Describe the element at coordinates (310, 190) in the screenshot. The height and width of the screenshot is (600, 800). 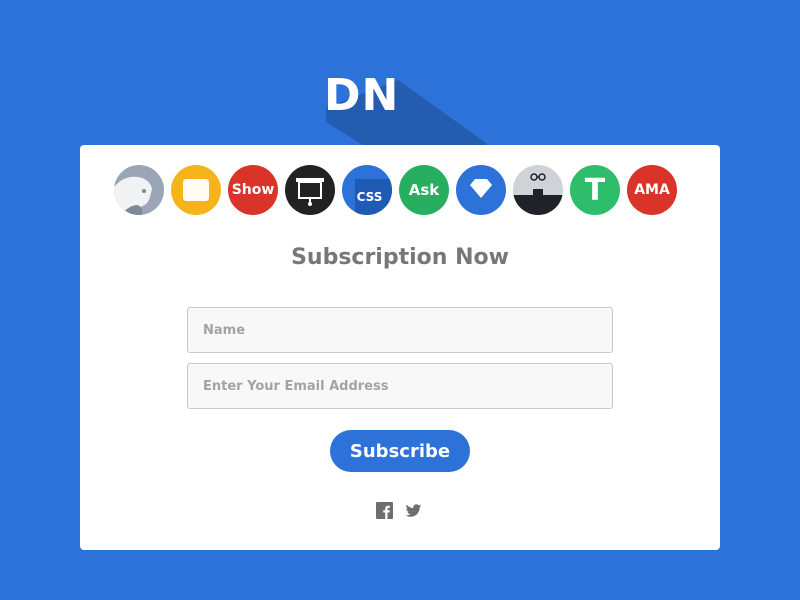
I see `screen-icon` at that location.